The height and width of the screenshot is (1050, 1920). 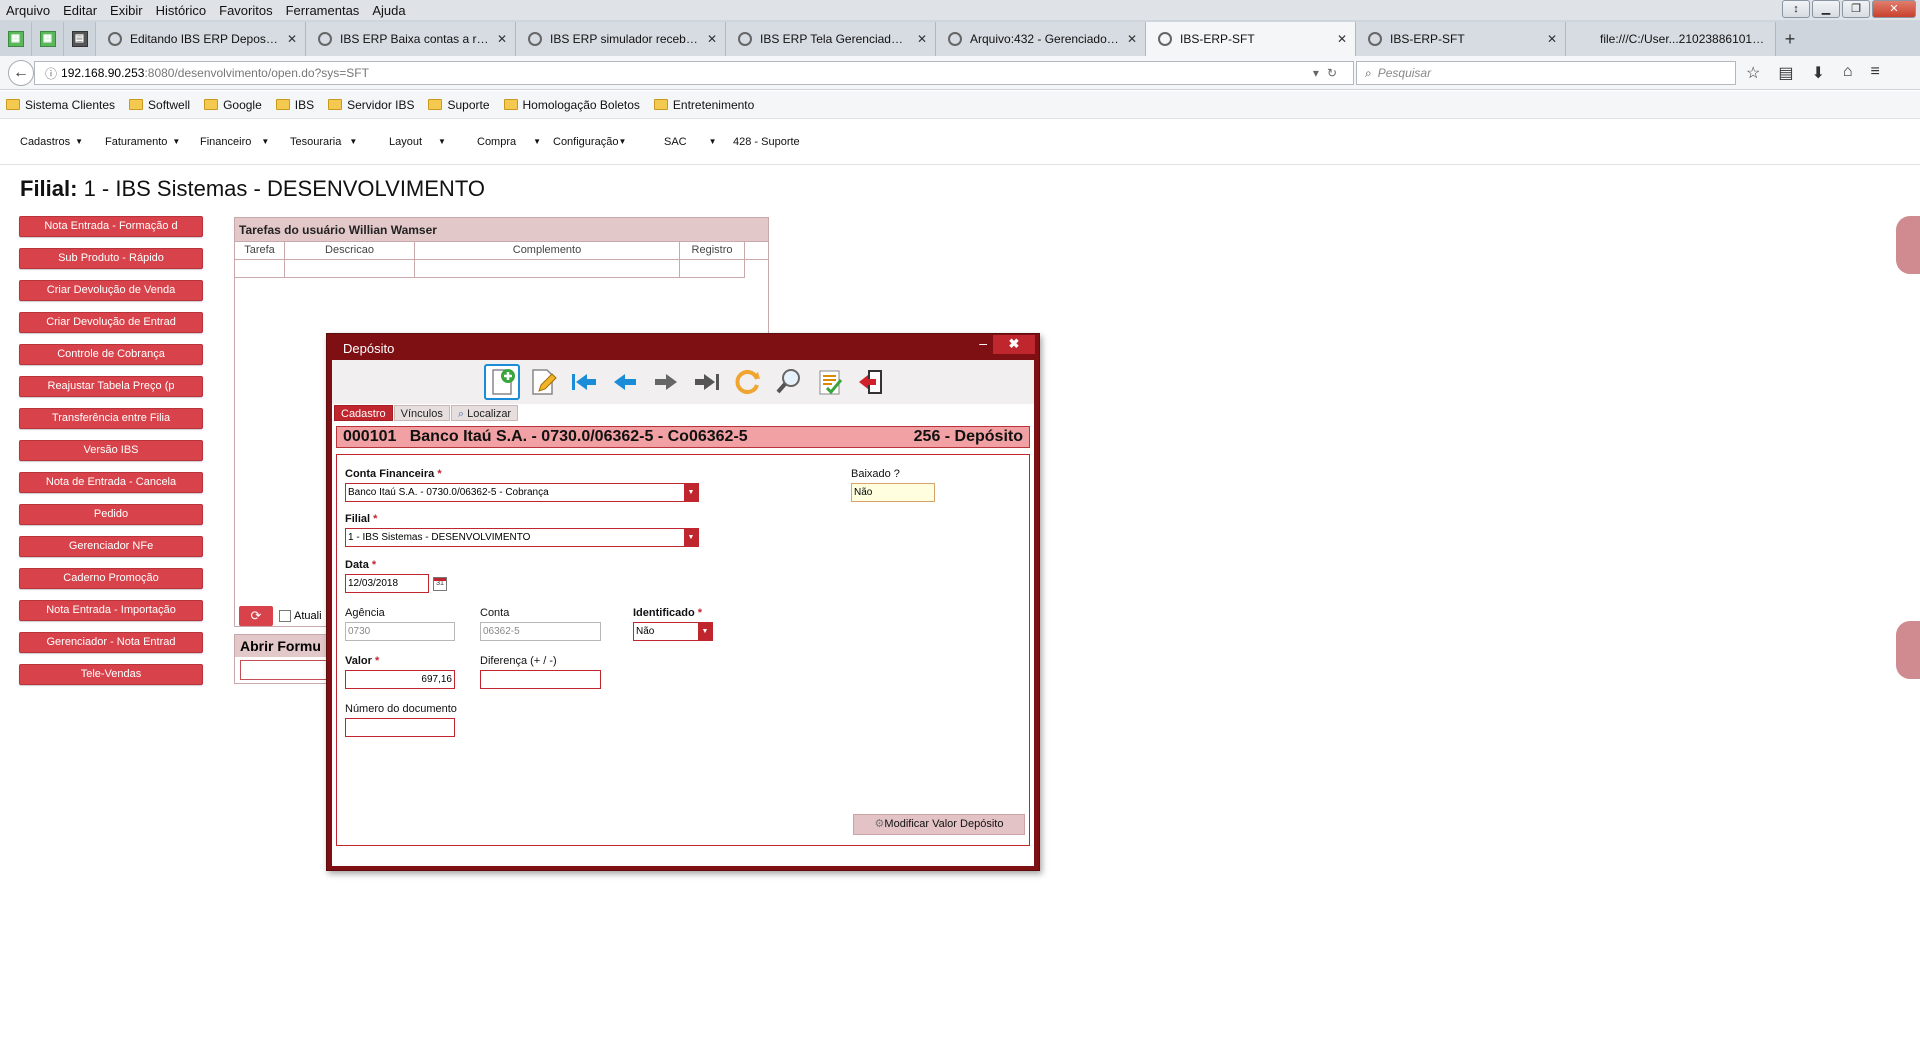 What do you see at coordinates (111, 226) in the screenshot?
I see `shortcut-button: Nota Entrada - Formação d` at bounding box center [111, 226].